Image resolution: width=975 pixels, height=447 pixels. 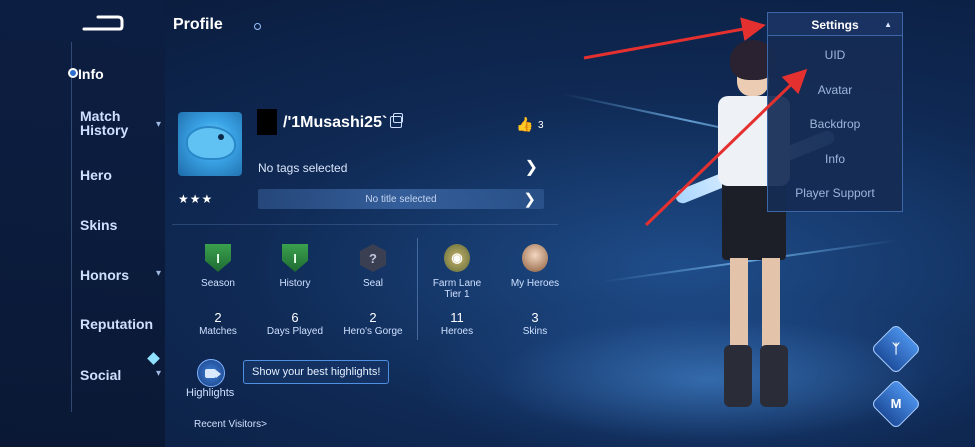 I want to click on highlights-label: Highlights, so click(x=210, y=393).